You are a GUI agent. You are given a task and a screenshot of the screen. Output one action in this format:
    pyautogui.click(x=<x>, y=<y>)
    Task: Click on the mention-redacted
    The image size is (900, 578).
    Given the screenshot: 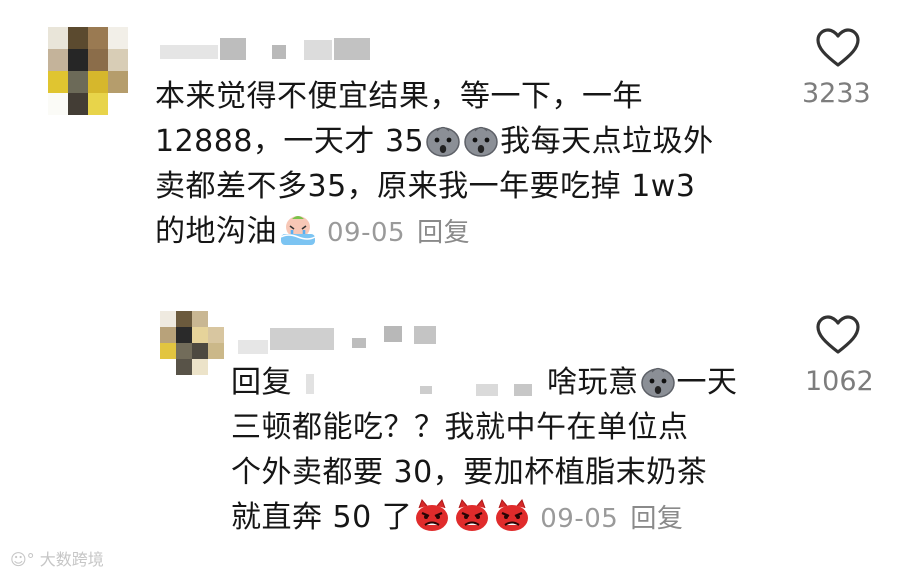 What is the action you would take?
    pyautogui.click(x=419, y=384)
    